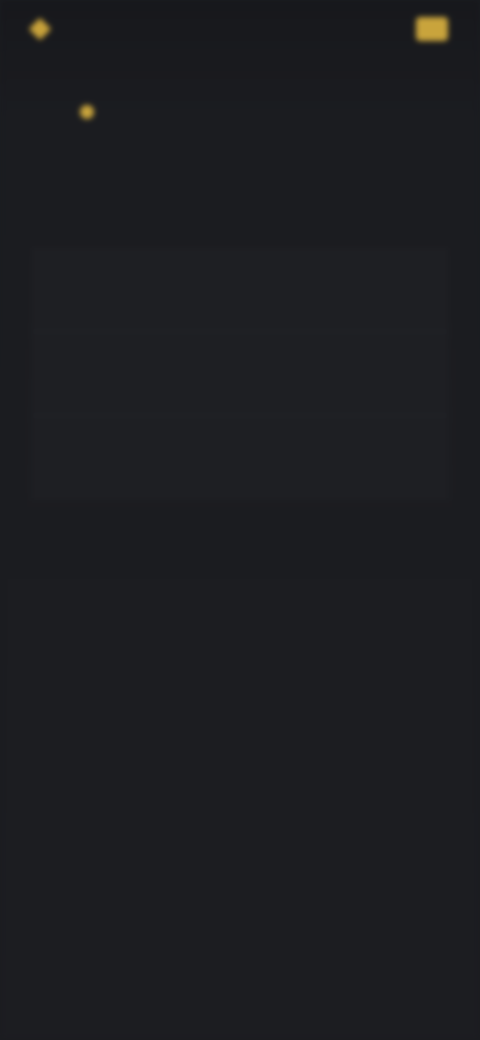 This screenshot has width=480, height=1040. I want to click on hero-subtitle, so click(221, 111).